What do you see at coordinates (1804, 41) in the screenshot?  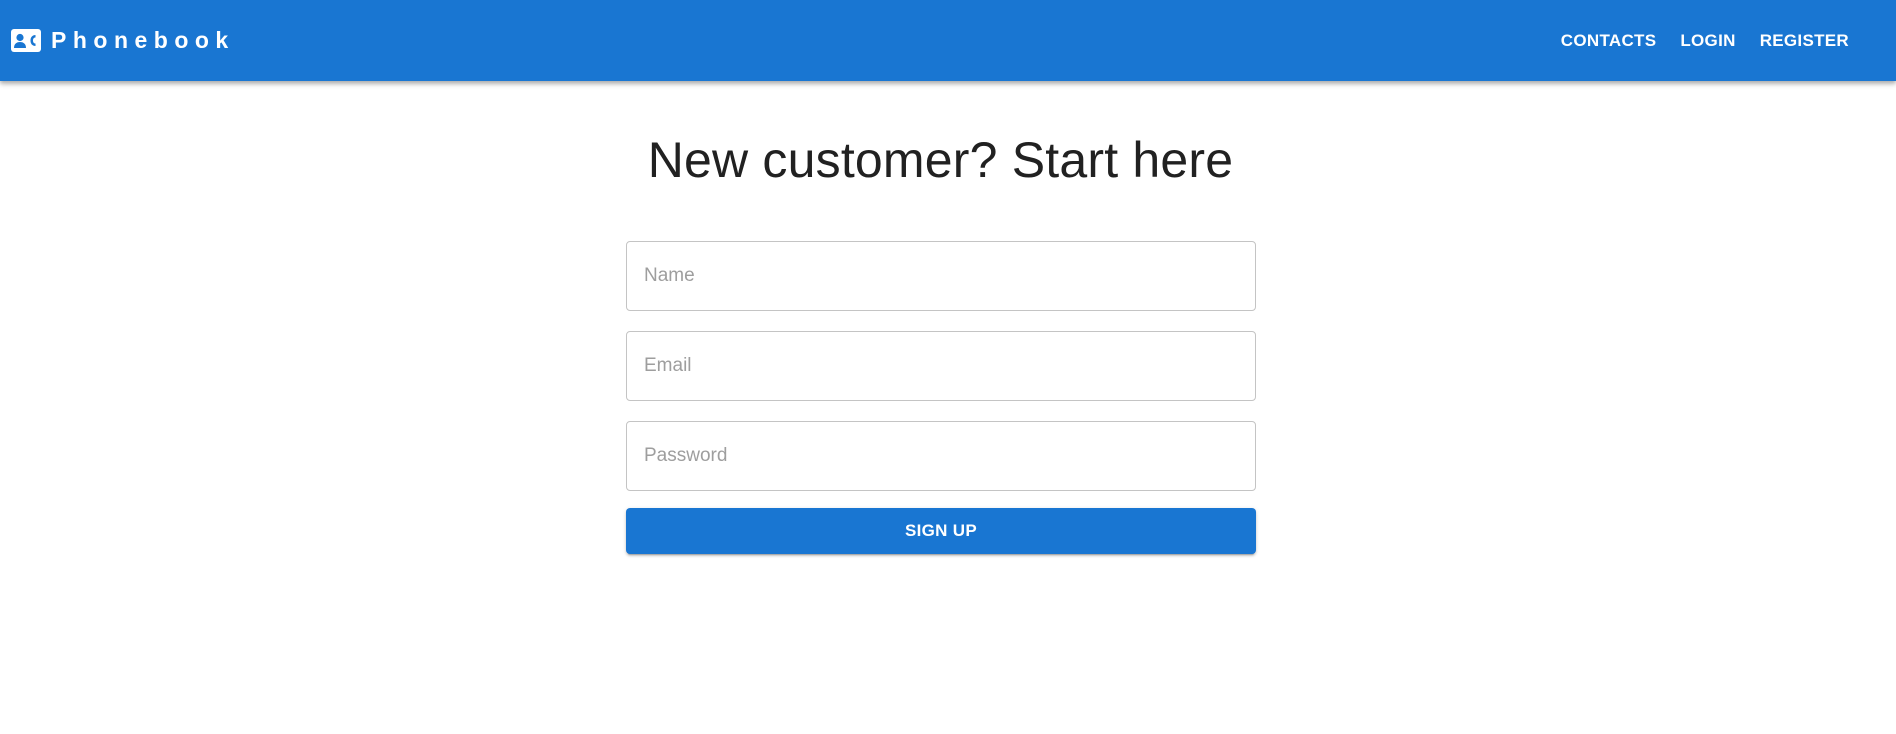 I see `nav-register-link: Register` at bounding box center [1804, 41].